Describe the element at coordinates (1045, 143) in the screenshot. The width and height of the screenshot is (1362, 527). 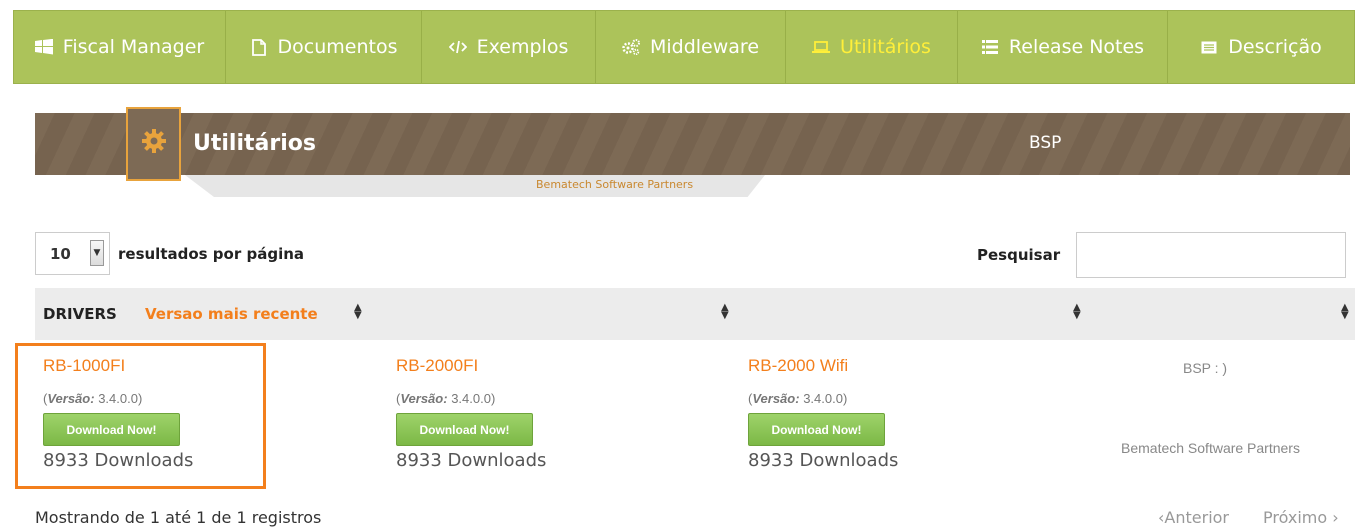
I see `banner-right-label: BSP` at that location.